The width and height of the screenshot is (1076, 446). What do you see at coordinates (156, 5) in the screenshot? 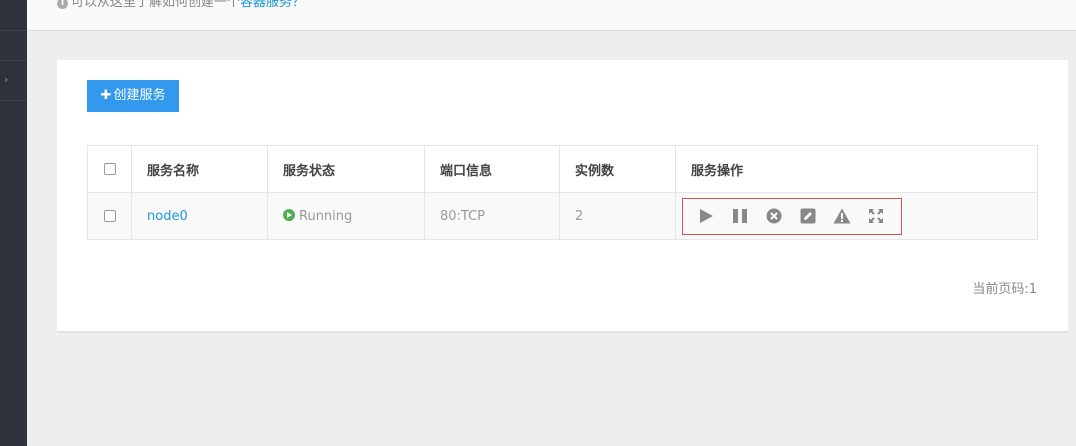
I see `help-tip-text: 可以从这里了解如何创建一个` at bounding box center [156, 5].